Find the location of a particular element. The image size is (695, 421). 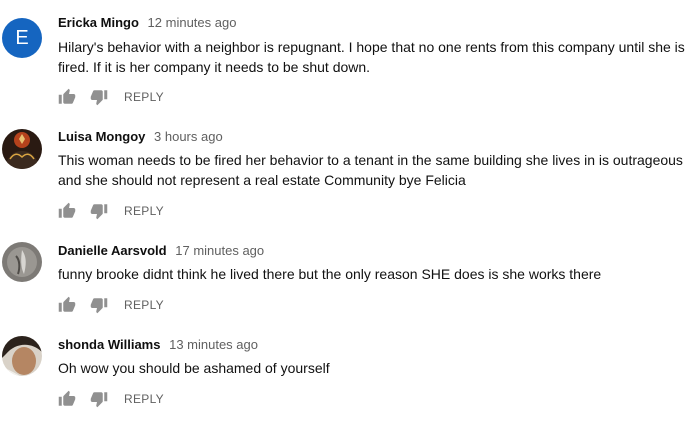

comment-timestamp: 17 minutes ago is located at coordinates (219, 250).